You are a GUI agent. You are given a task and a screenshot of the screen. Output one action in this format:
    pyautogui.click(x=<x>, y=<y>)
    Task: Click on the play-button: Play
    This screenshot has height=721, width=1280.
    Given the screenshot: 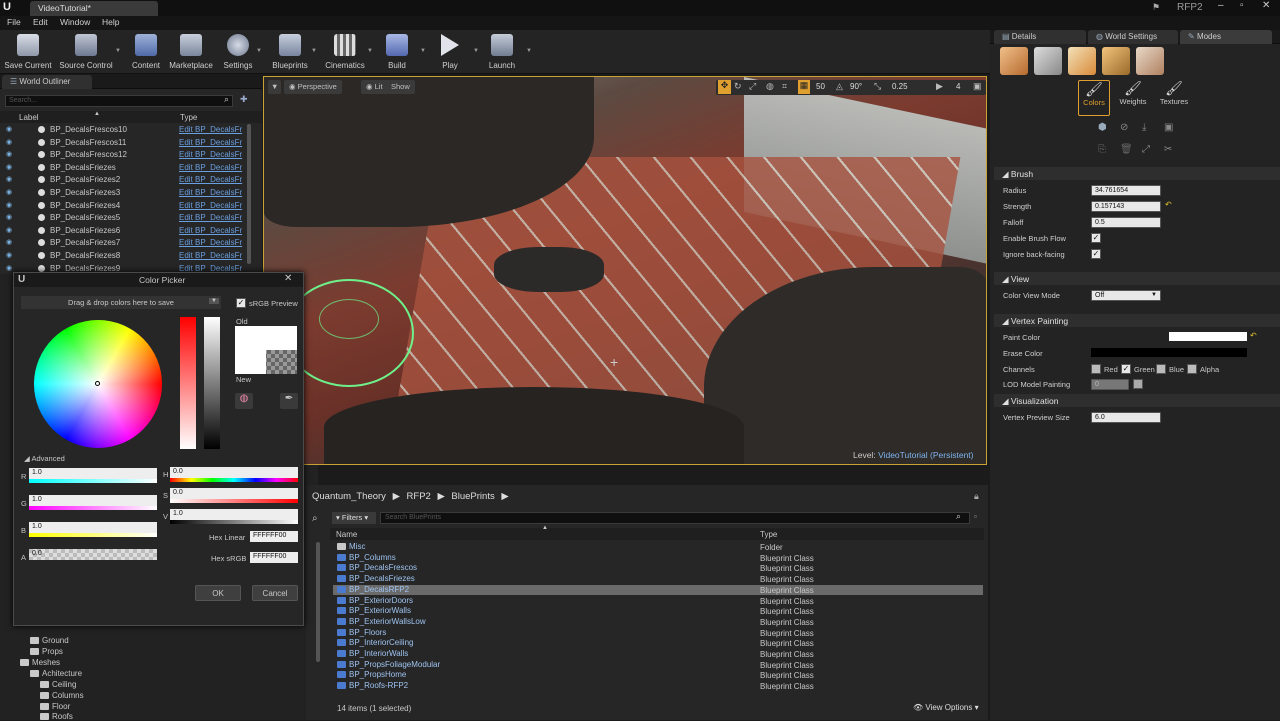 What is the action you would take?
    pyautogui.click(x=450, y=52)
    